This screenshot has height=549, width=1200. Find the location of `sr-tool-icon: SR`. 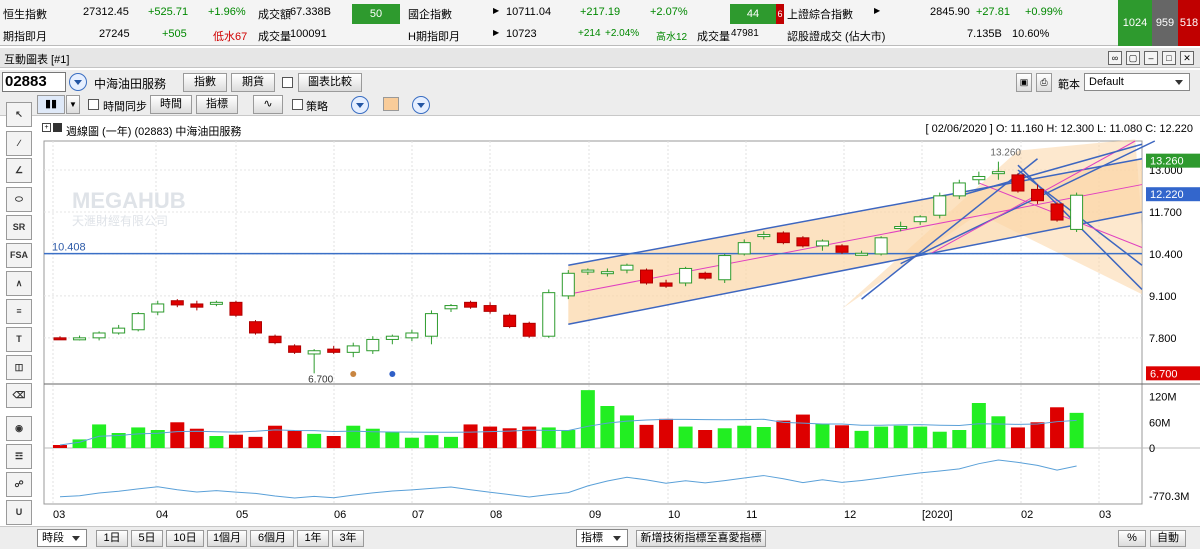

sr-tool-icon: SR is located at coordinates (19, 227).